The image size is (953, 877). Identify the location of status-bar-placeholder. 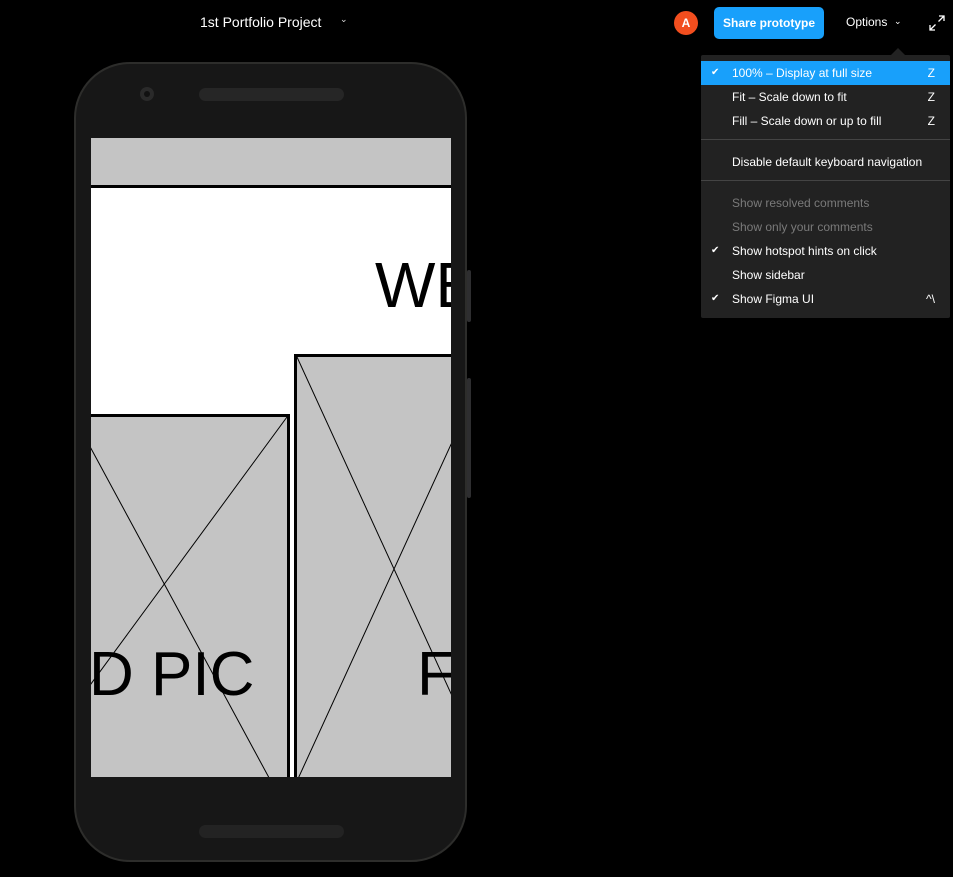
(271, 161).